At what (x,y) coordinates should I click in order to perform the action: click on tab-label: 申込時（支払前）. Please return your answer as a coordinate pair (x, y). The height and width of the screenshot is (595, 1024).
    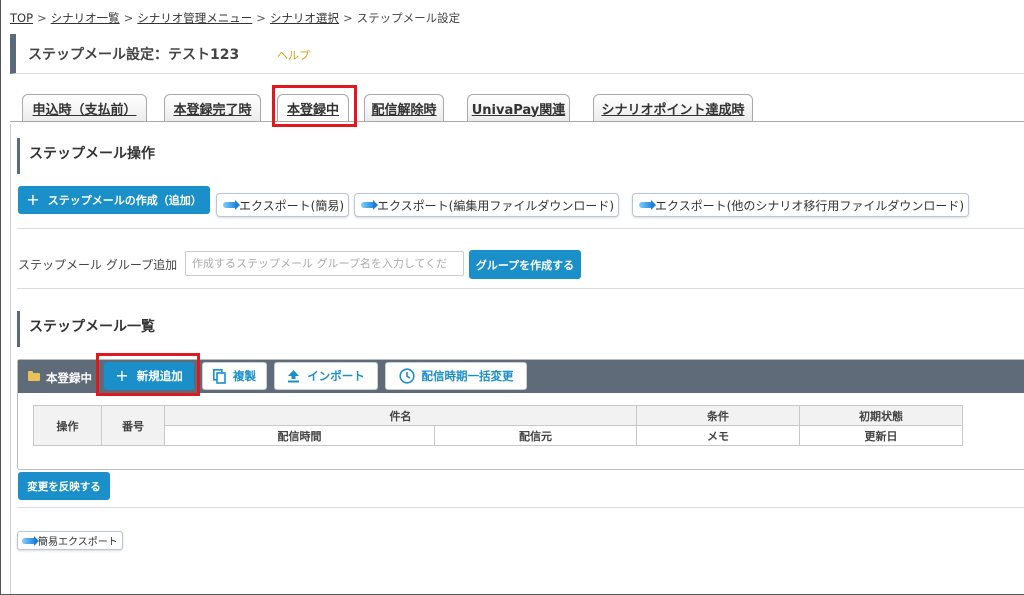
    Looking at the image, I should click on (84, 110).